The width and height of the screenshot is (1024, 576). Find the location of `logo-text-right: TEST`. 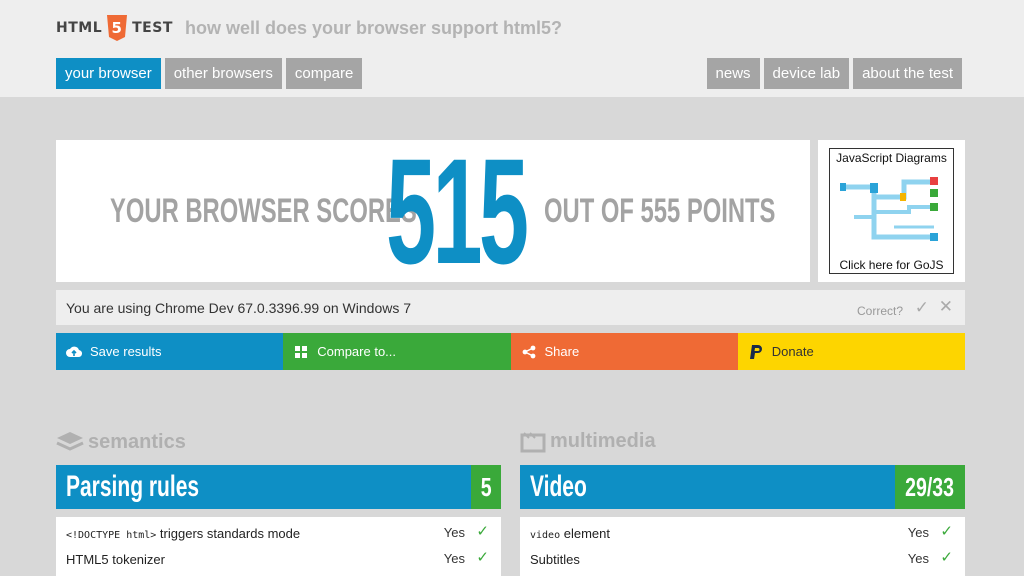

logo-text-right: TEST is located at coordinates (152, 28).